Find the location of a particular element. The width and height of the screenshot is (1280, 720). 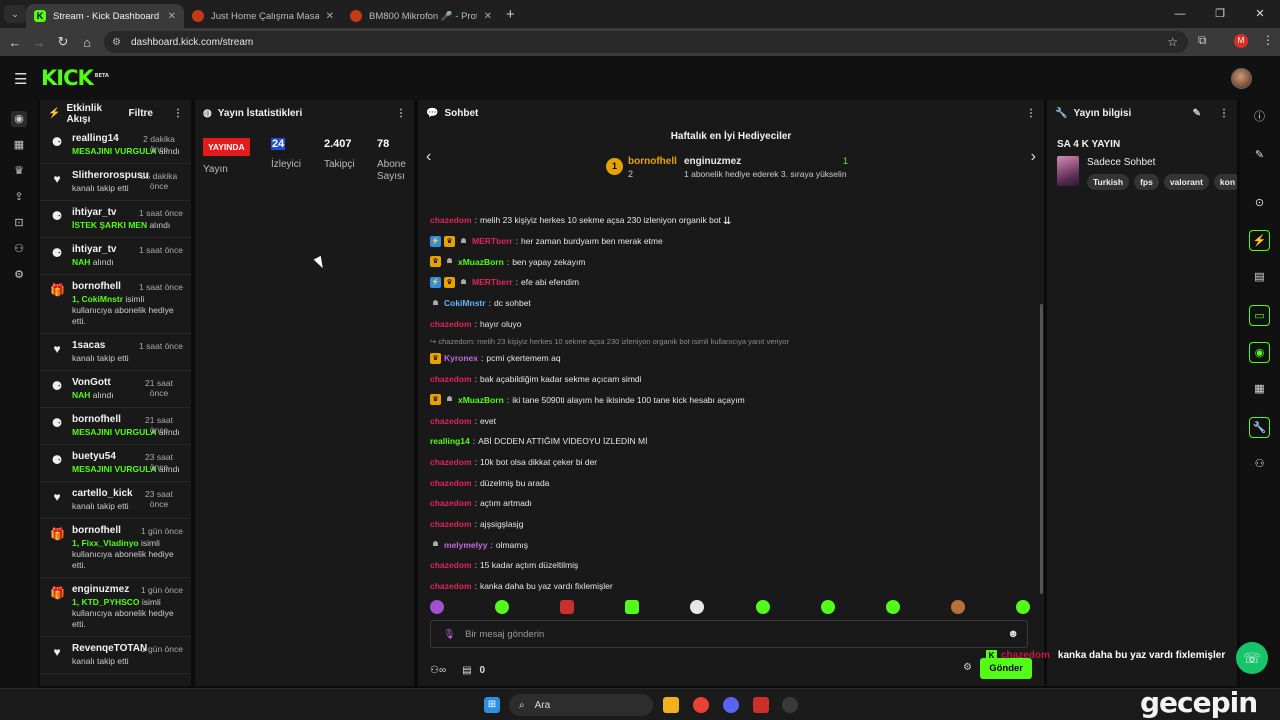

chevron-left-icon: ‹ is located at coordinates (428, 157).